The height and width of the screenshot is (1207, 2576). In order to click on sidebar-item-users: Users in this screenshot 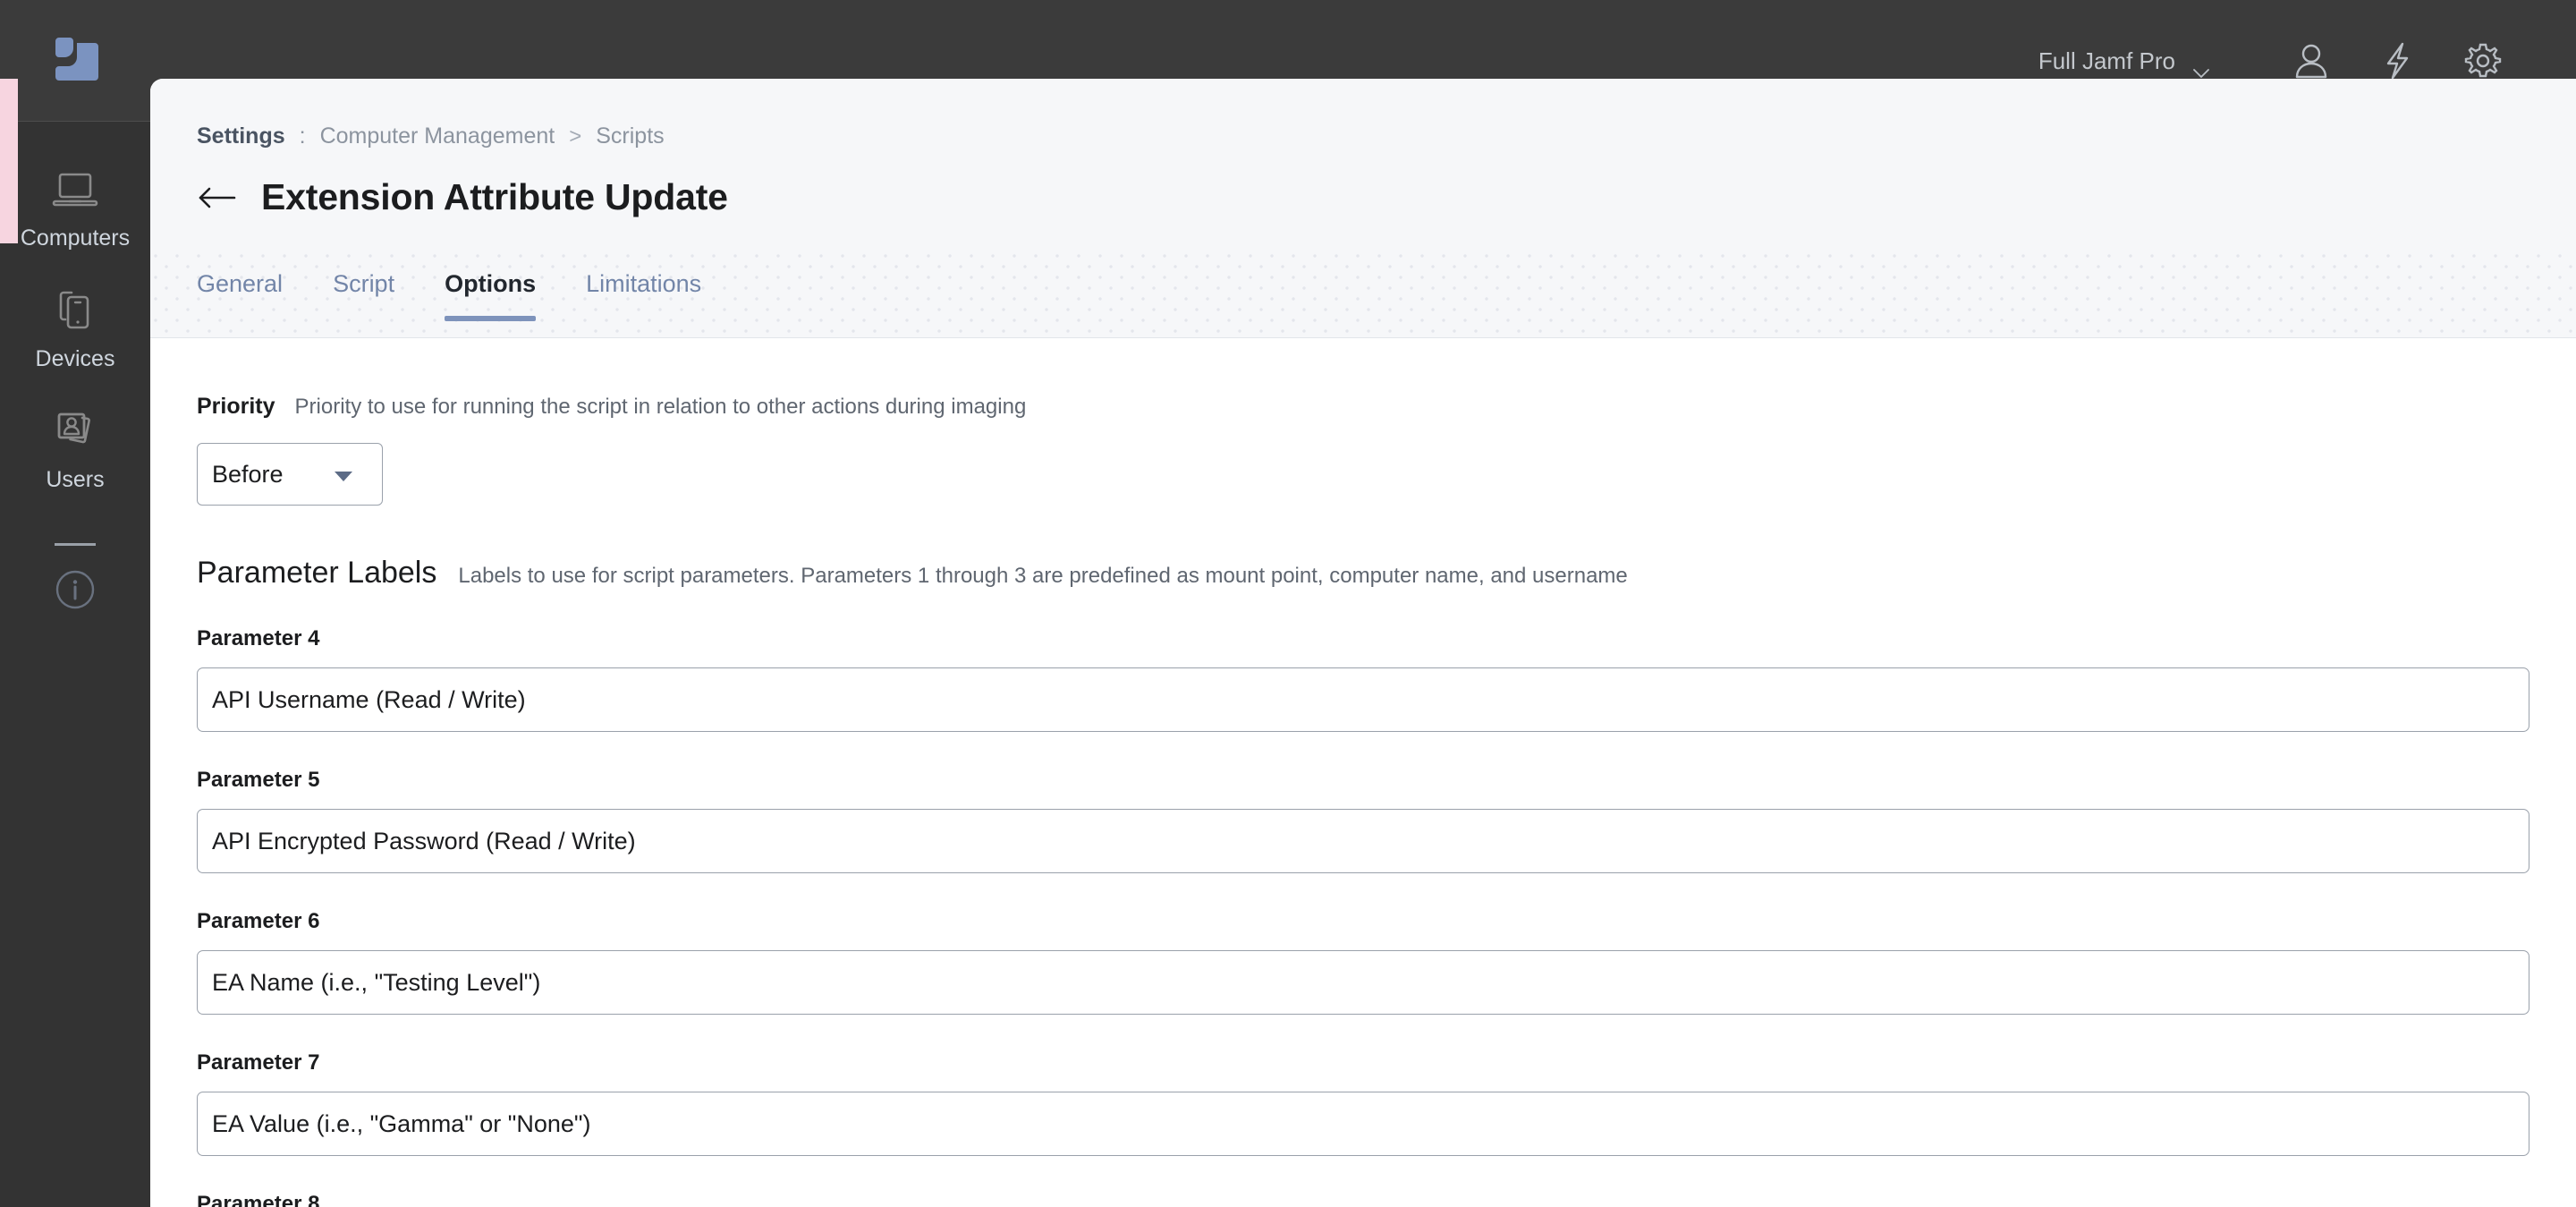, I will do `click(75, 447)`.